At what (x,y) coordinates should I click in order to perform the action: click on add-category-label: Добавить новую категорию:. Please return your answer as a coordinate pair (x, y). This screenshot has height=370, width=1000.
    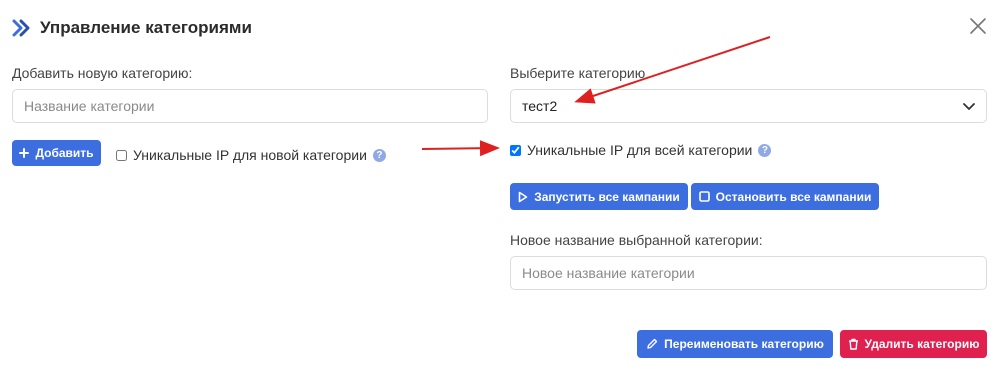
    Looking at the image, I should click on (102, 73).